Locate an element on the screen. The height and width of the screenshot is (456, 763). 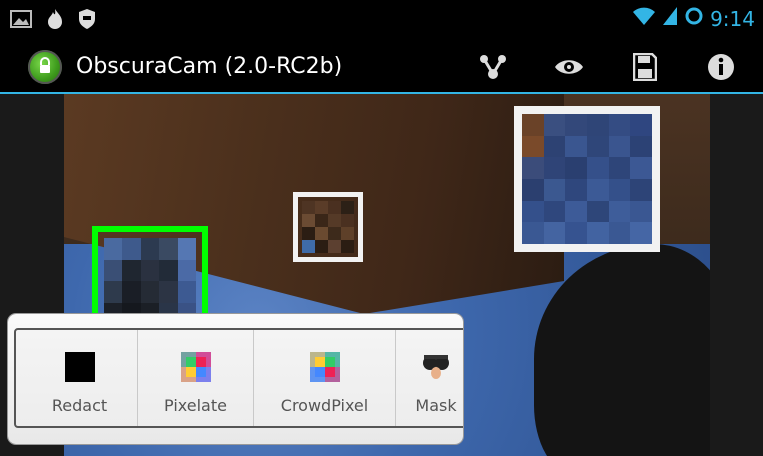
status-bar: 9:14 is located at coordinates (381, 19).